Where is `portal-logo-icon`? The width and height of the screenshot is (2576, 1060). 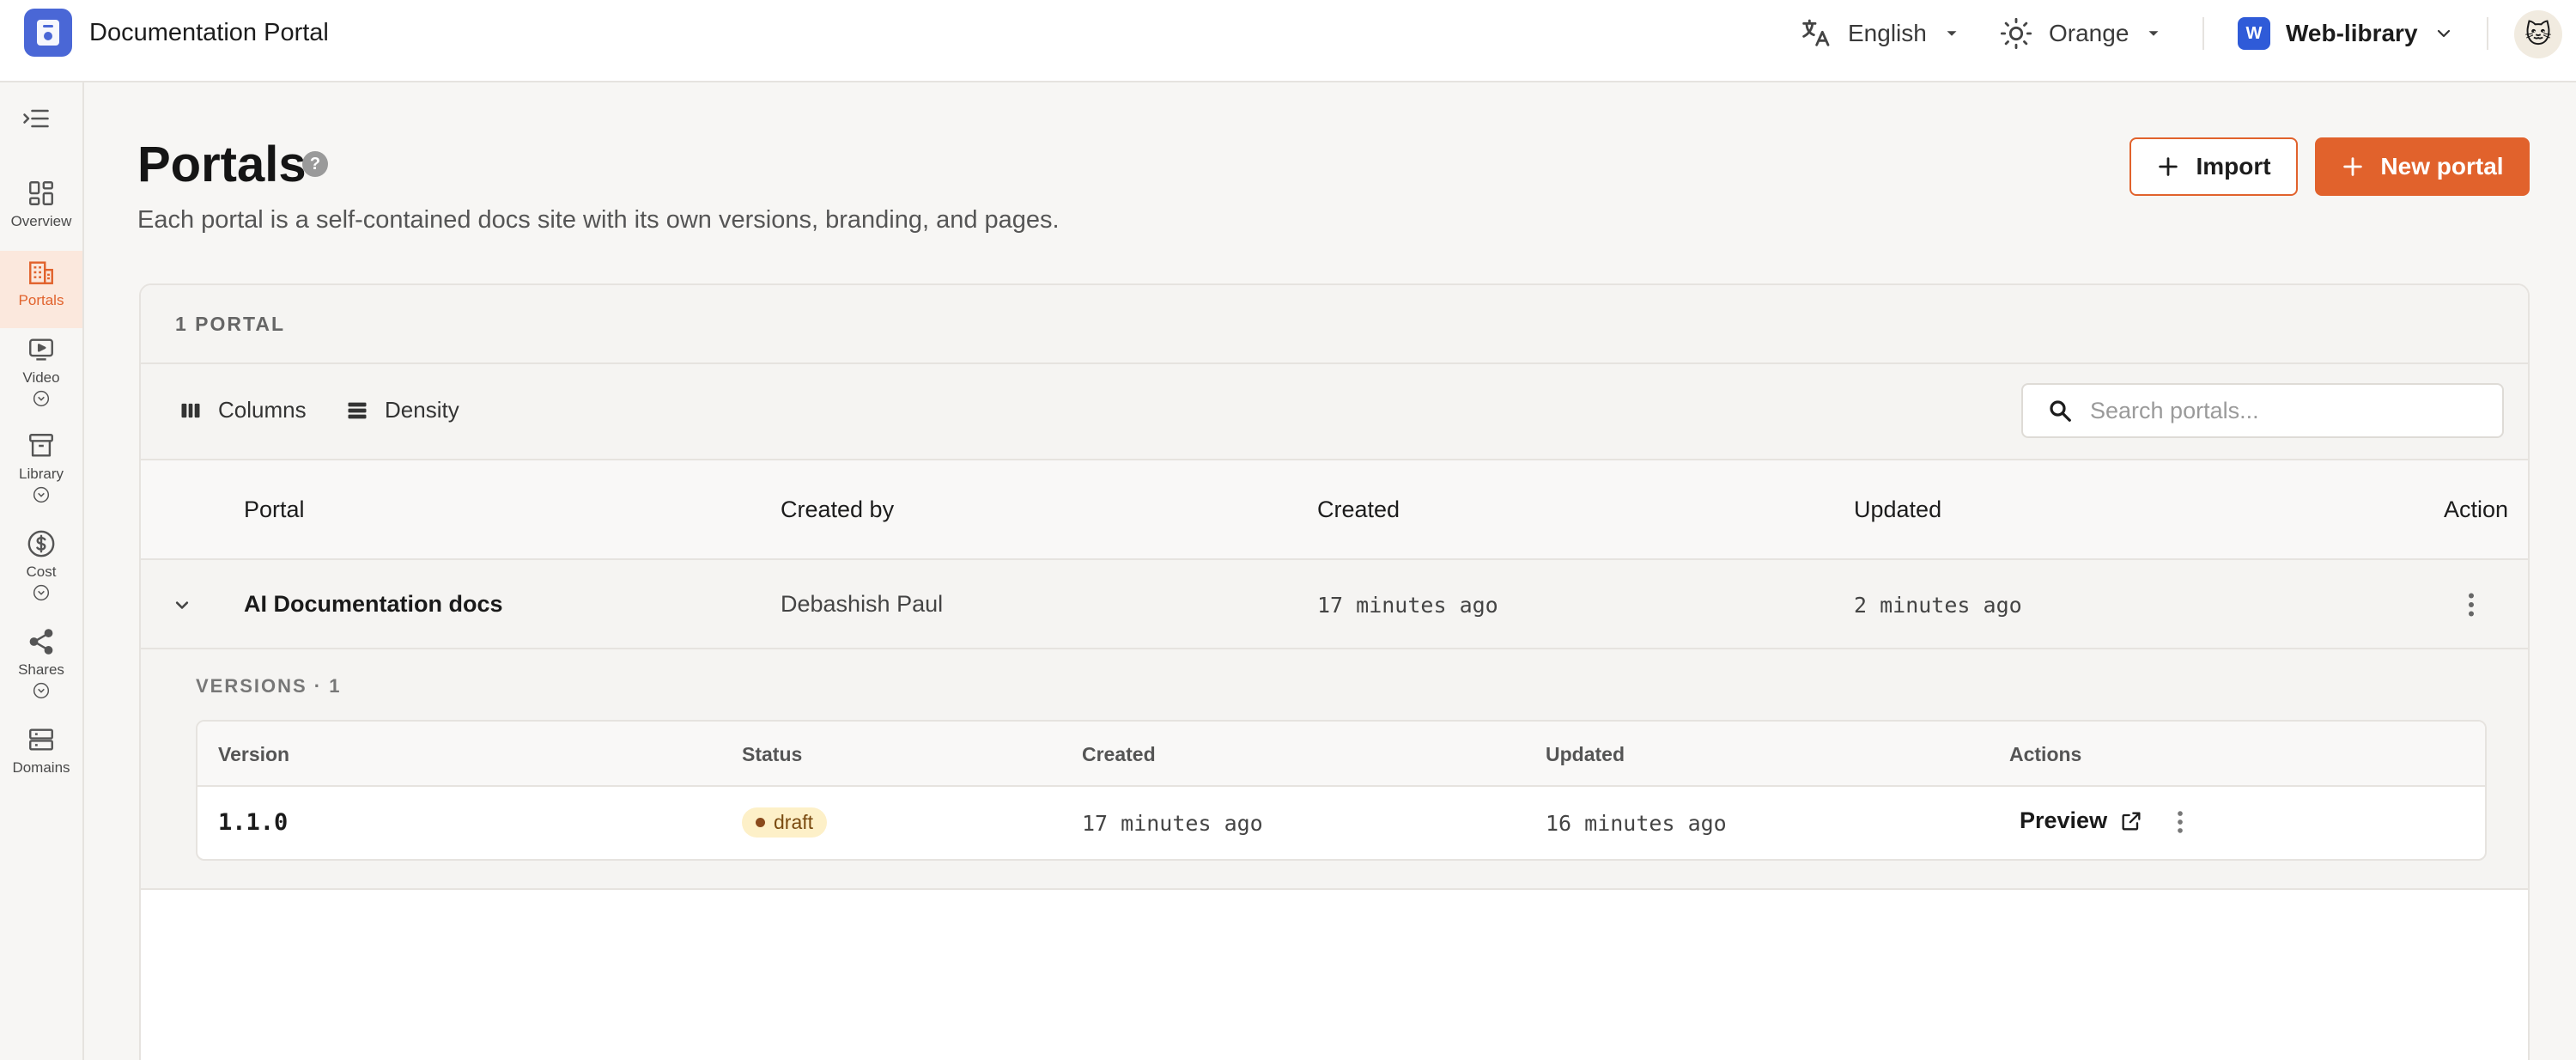
portal-logo-icon is located at coordinates (48, 33).